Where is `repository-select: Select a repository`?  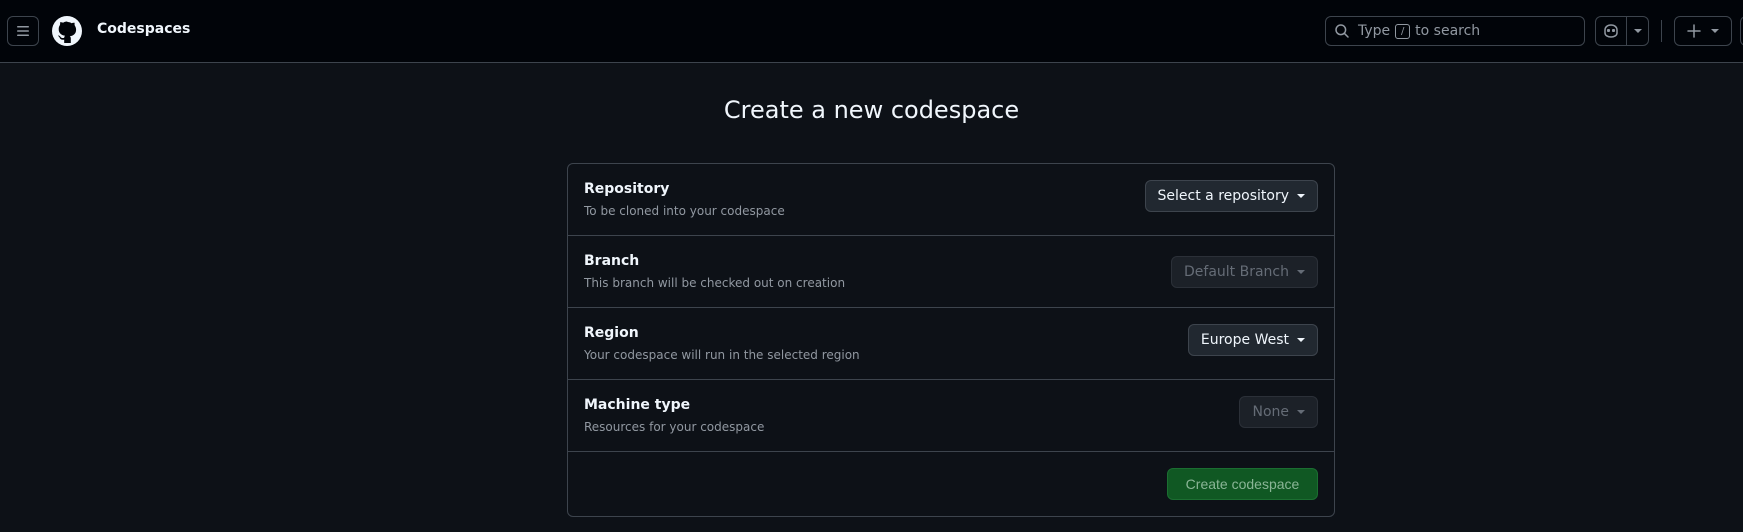 repository-select: Select a repository is located at coordinates (1231, 196).